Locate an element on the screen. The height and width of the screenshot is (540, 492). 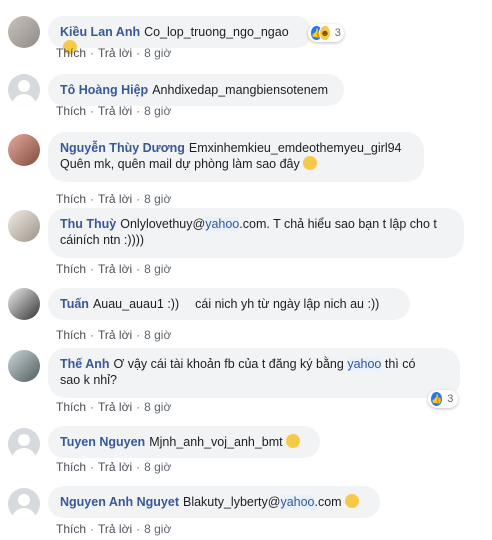
comment-text: sao k nhỉ? is located at coordinates (88, 380).